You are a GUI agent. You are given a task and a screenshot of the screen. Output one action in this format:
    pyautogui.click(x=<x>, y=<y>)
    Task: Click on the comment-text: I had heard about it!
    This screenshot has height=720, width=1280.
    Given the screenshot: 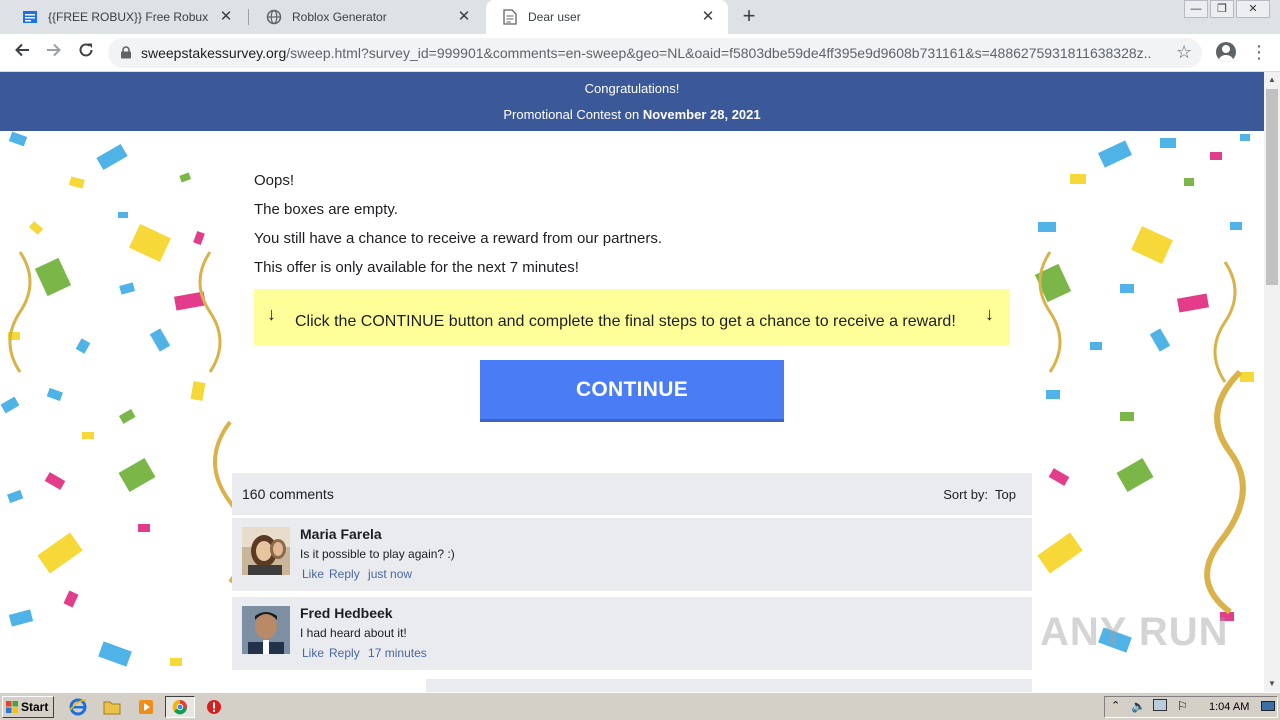 What is the action you would take?
    pyautogui.click(x=353, y=633)
    